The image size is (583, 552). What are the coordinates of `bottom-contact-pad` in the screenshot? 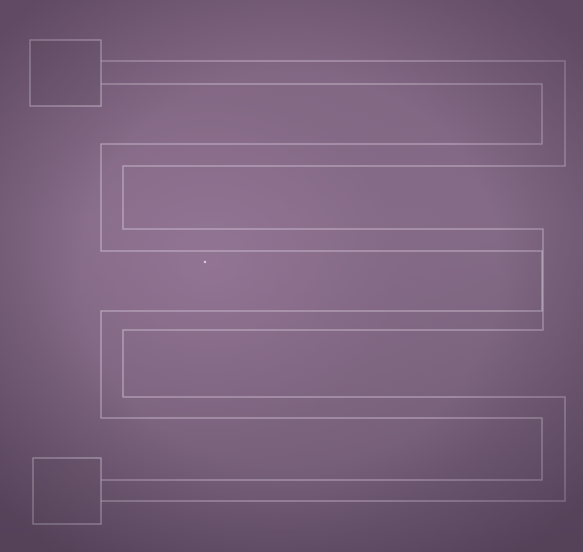 It's located at (67, 491).